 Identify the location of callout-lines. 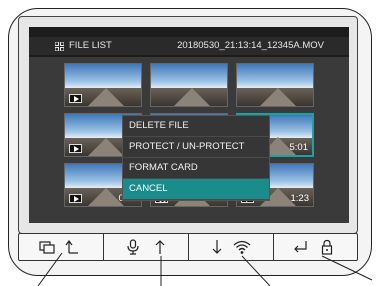
(205, 269).